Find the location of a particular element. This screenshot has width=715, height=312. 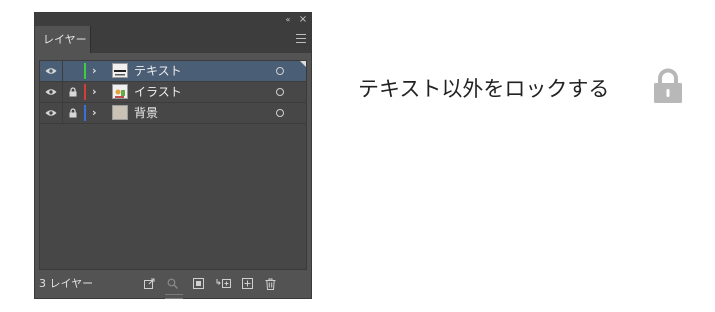

panel-titlebar: « × is located at coordinates (173, 19).